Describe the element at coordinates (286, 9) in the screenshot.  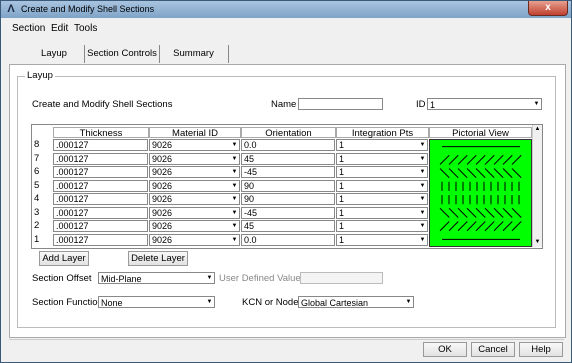
I see `title-bar: Λ Create and Modify Shell Sections x` at that location.